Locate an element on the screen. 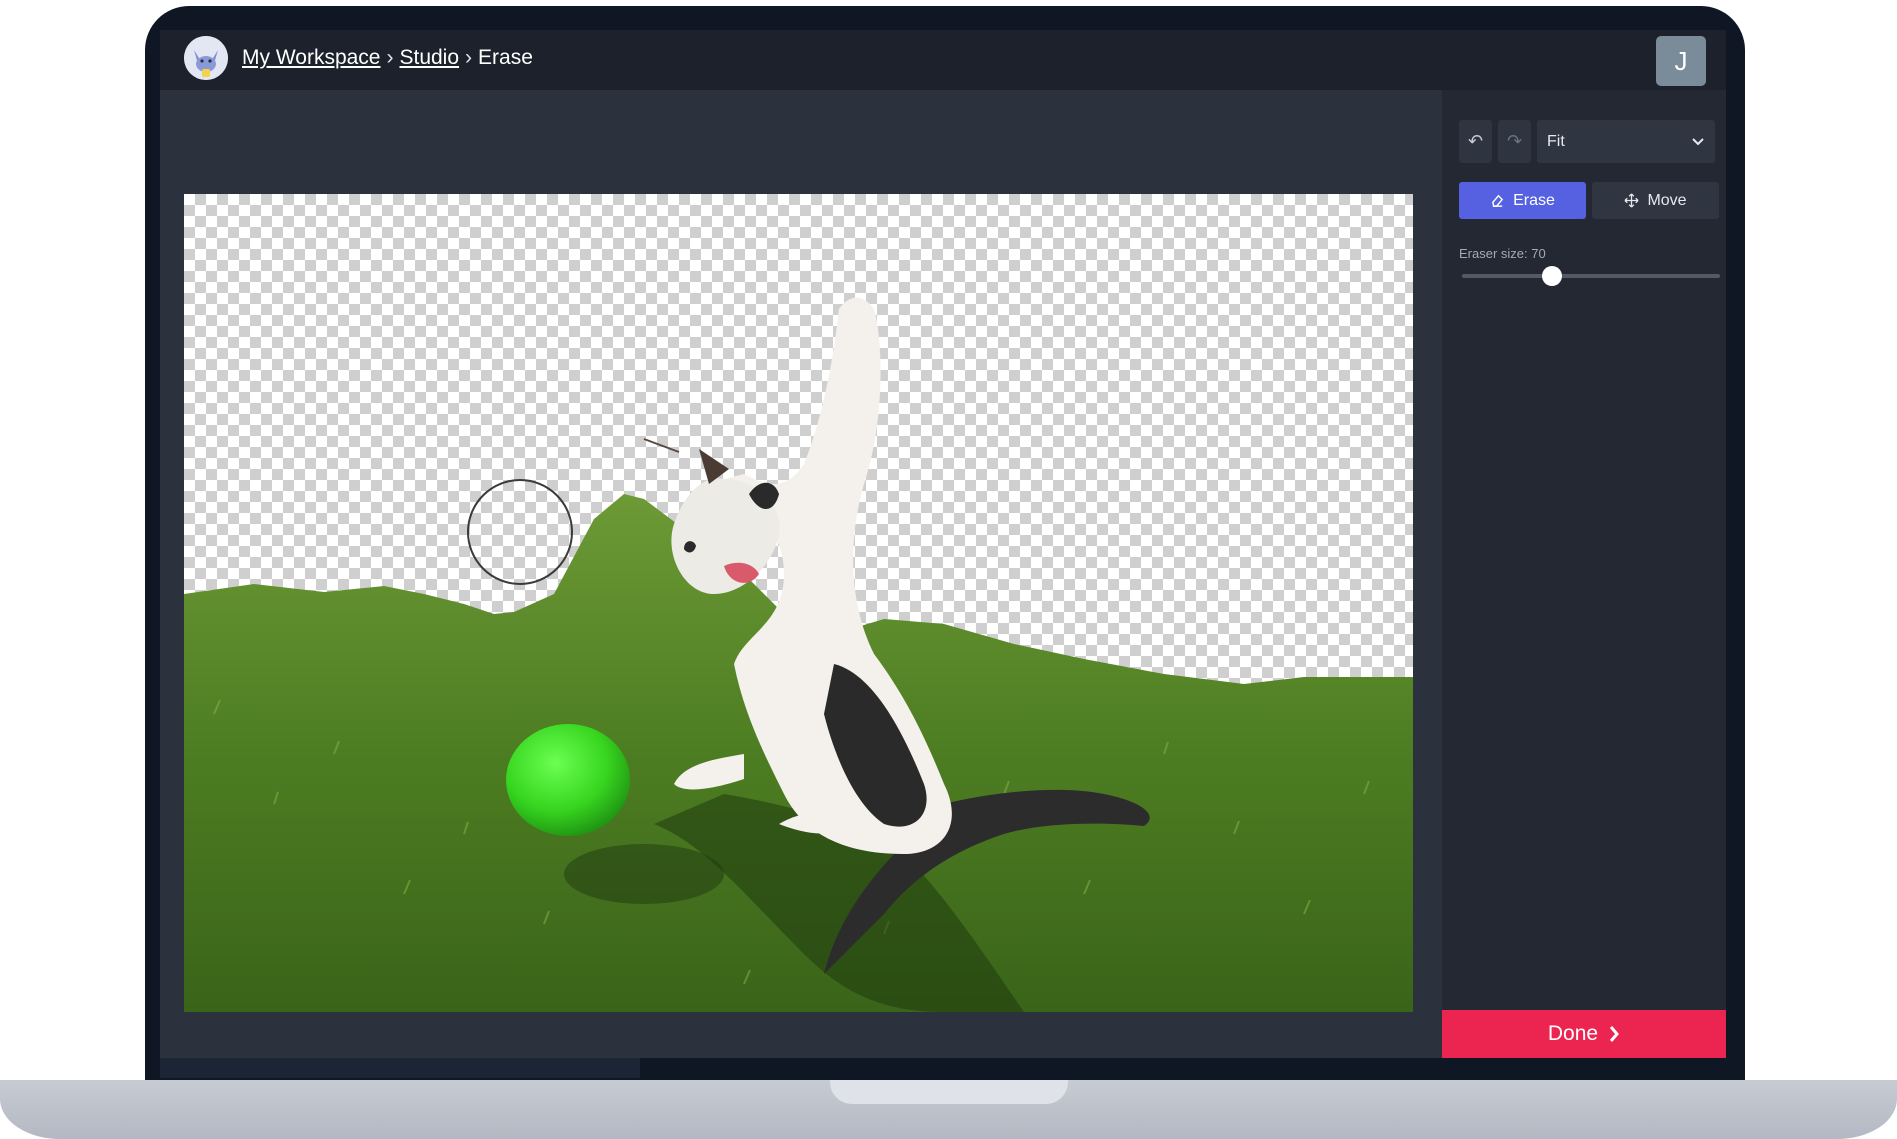 The width and height of the screenshot is (1897, 1139). done-label: Done is located at coordinates (1573, 1033).